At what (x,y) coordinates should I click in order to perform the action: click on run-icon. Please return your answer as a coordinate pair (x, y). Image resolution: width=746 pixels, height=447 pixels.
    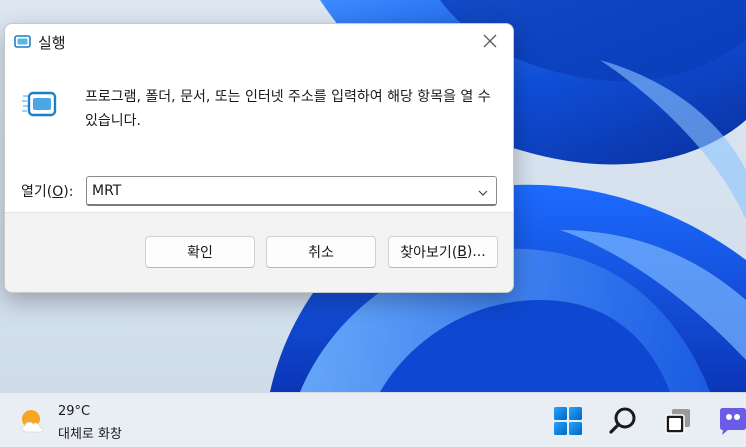
    Looking at the image, I should click on (23, 42).